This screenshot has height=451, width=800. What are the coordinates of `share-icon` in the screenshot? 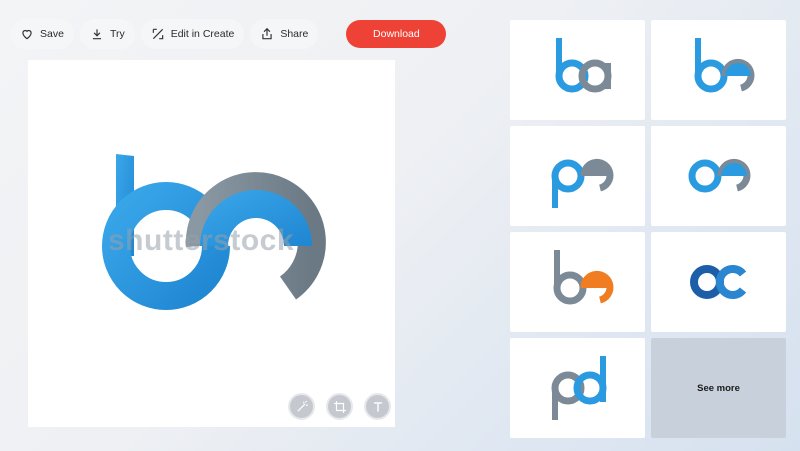 It's located at (267, 33).